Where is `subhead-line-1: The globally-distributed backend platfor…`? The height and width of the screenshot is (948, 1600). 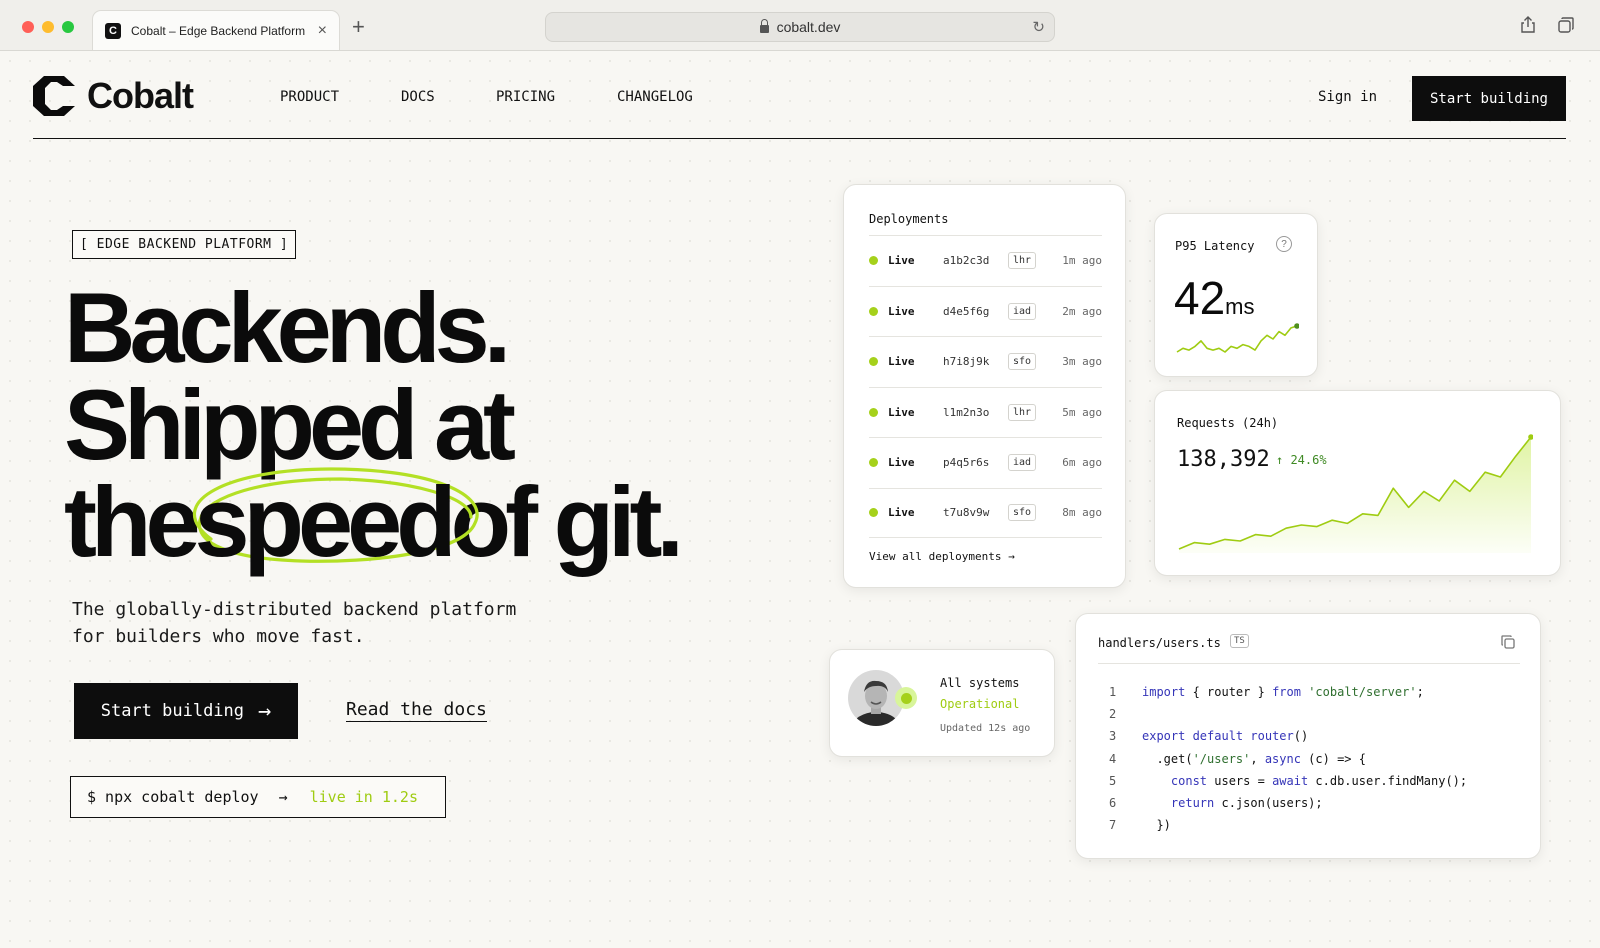
subhead-line-1: The globally-distributed backend platfor… is located at coordinates (294, 609).